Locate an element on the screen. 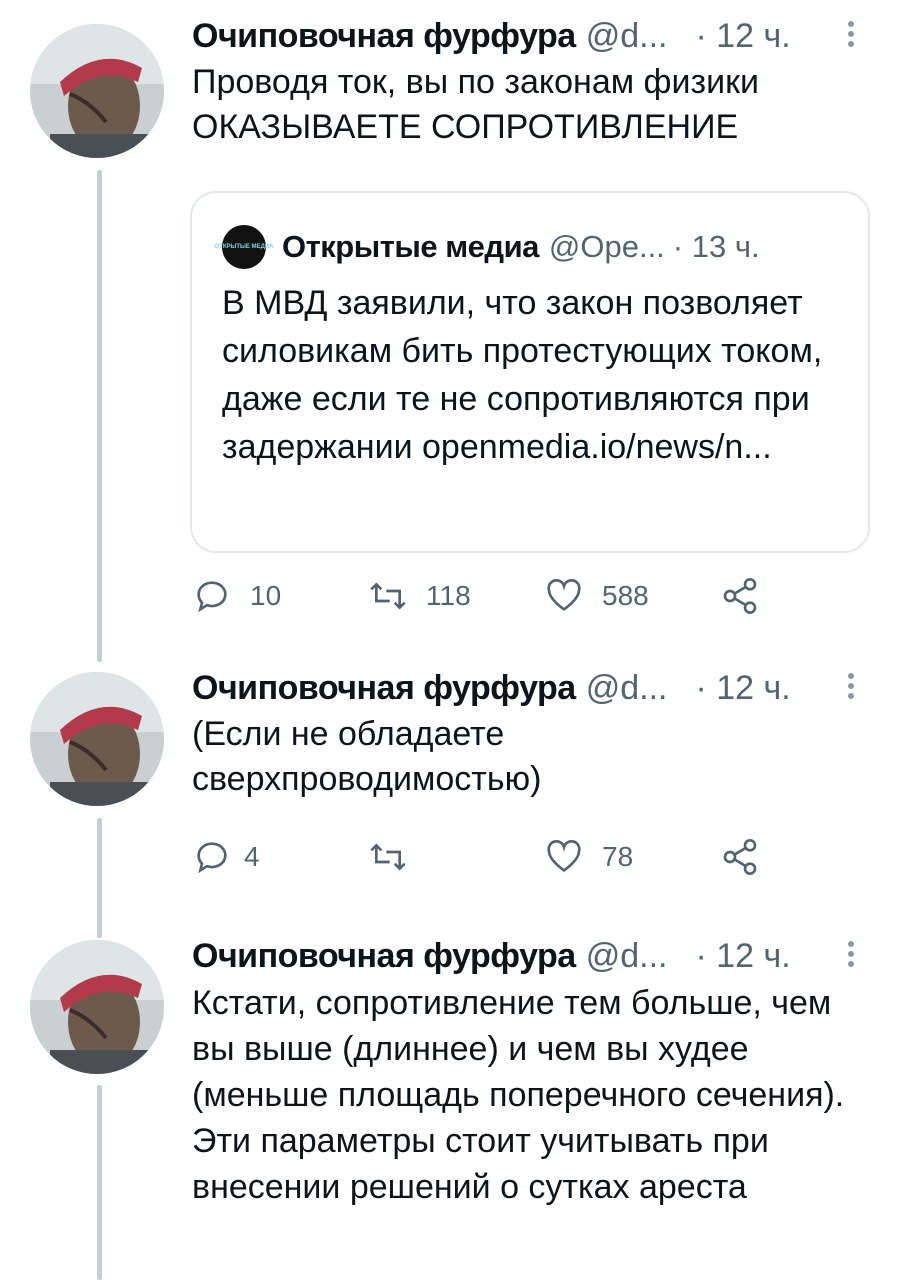  logo-text: ОТКРЫТЫЕ МЕДИА is located at coordinates (244, 246).